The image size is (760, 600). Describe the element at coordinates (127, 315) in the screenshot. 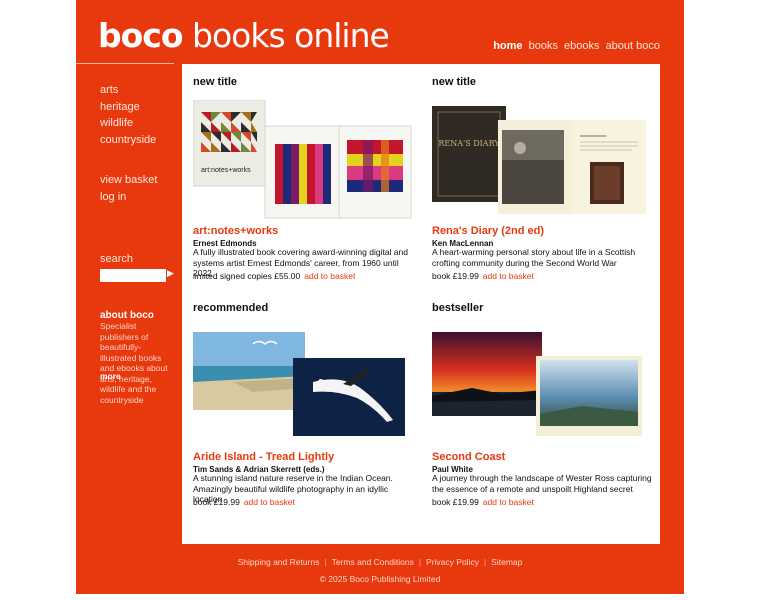

I see `about-heading: about boco` at that location.